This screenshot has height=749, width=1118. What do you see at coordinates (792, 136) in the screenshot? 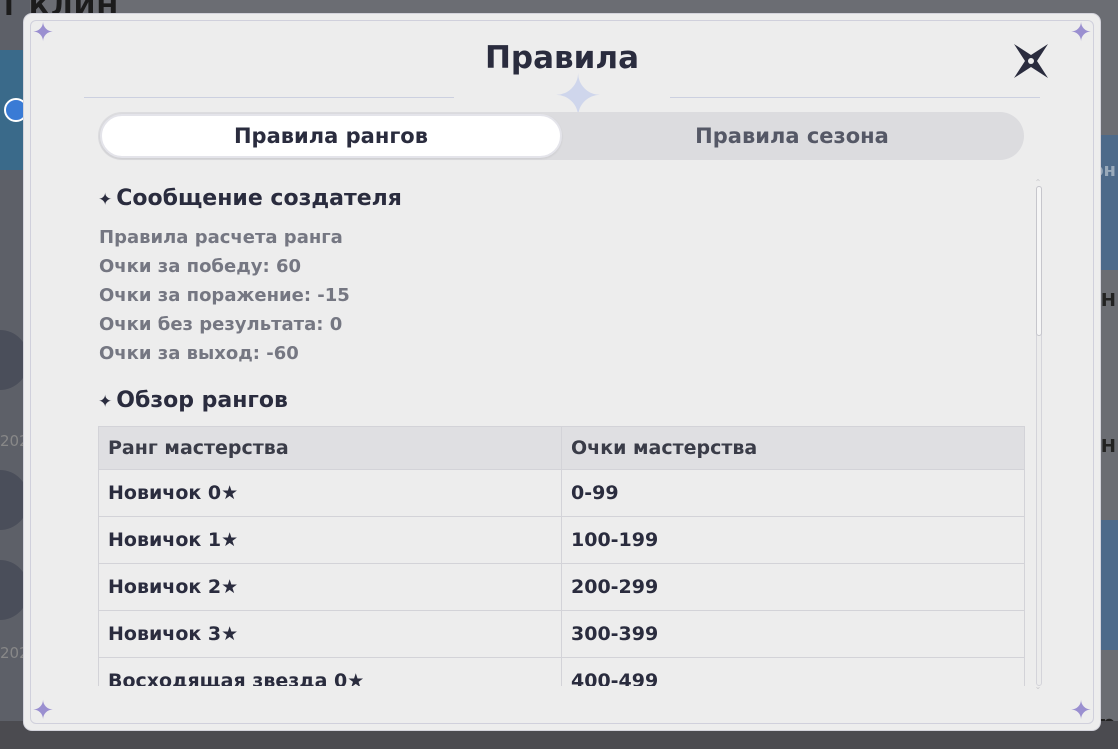
I see `tab-season-rules: Правила сезона` at bounding box center [792, 136].